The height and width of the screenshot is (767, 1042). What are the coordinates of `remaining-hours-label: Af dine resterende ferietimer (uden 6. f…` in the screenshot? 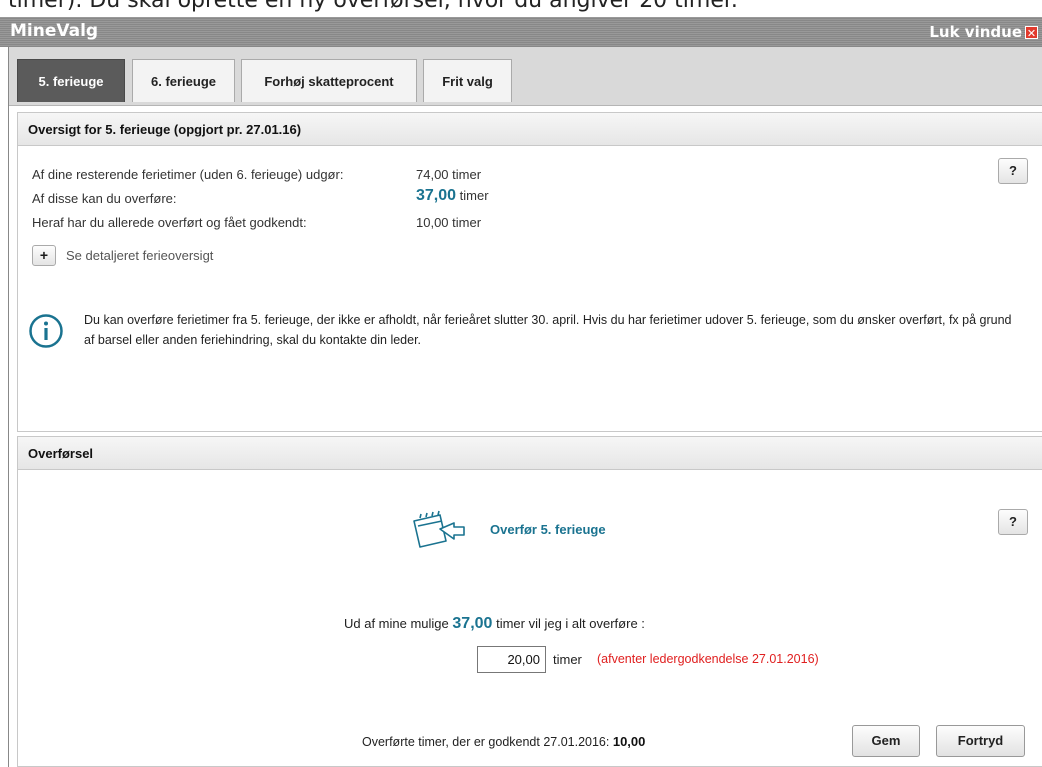 It's located at (188, 174).